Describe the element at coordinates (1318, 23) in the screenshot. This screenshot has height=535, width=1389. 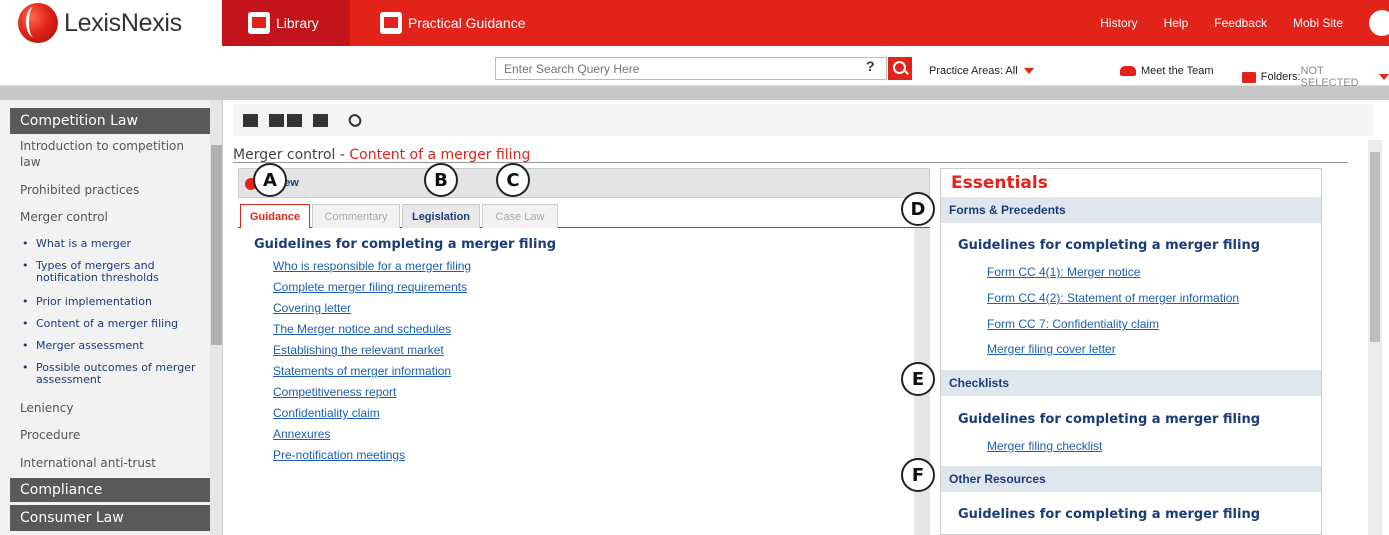
I see `mobi-site-link: Mobi Site` at that location.